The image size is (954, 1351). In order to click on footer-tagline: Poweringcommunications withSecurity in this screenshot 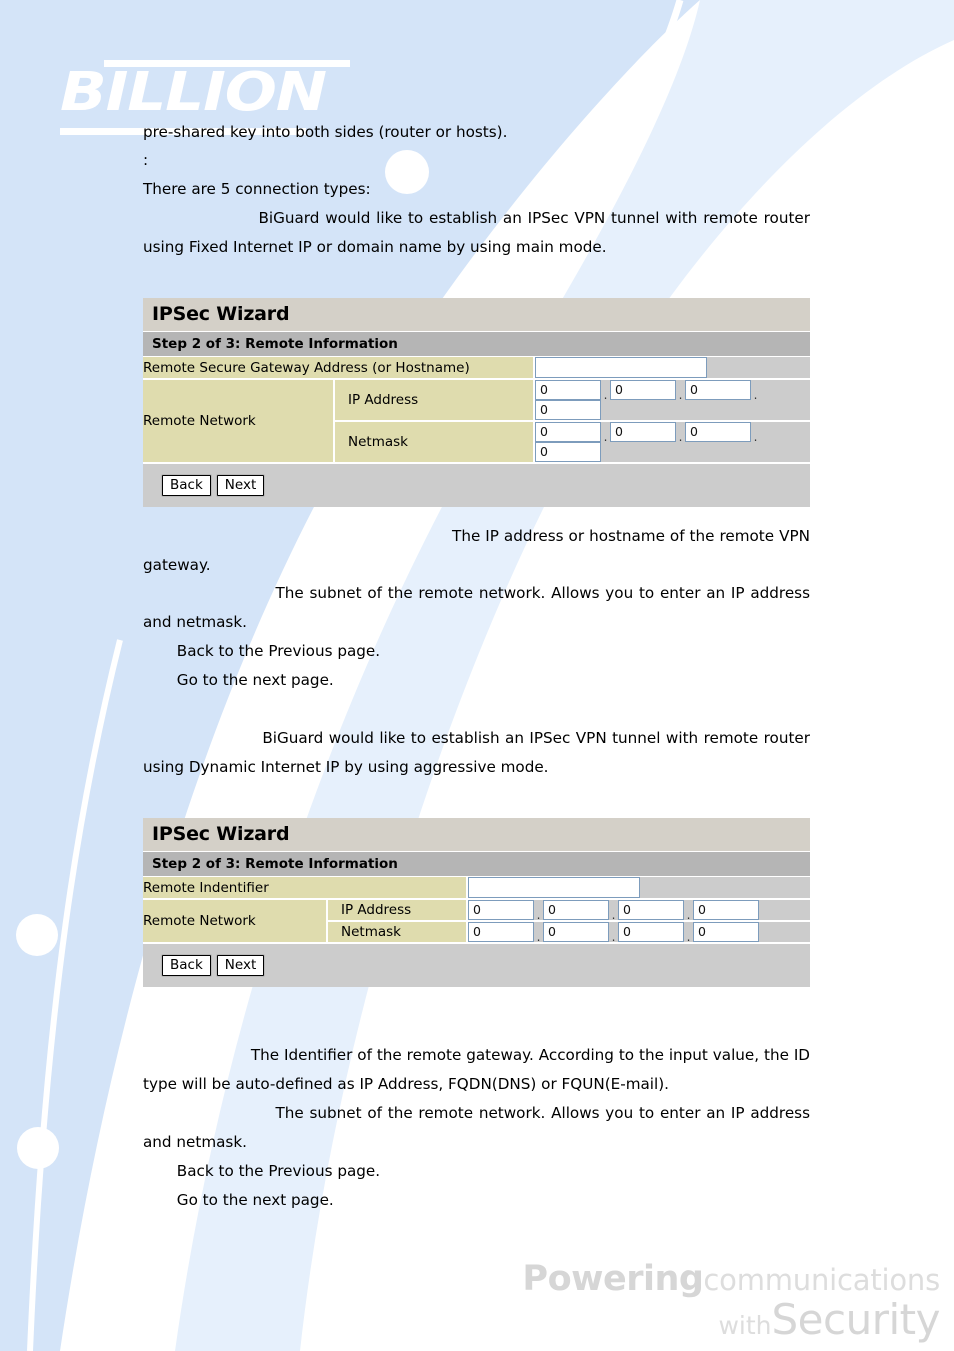, I will do `click(731, 1301)`.